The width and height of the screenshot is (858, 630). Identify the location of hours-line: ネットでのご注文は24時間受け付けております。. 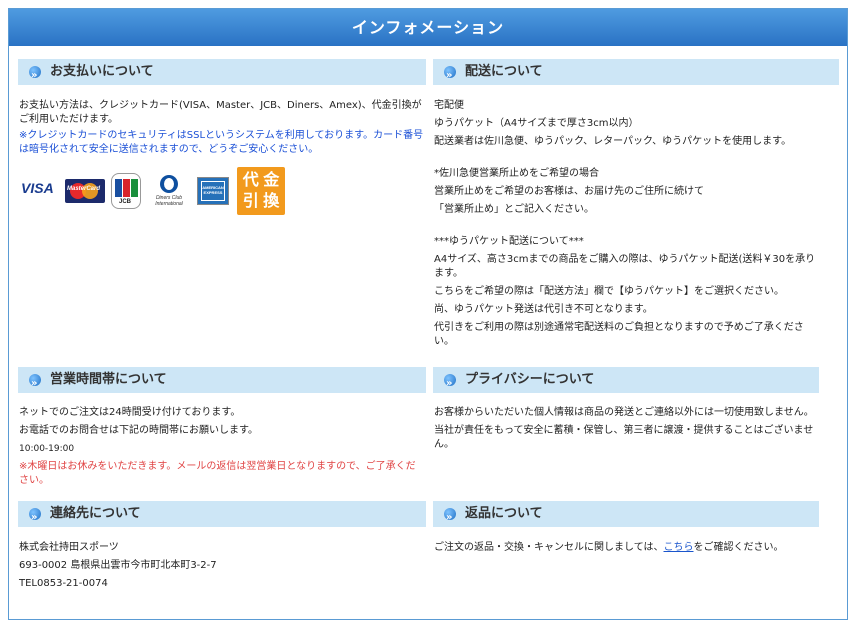
(130, 412).